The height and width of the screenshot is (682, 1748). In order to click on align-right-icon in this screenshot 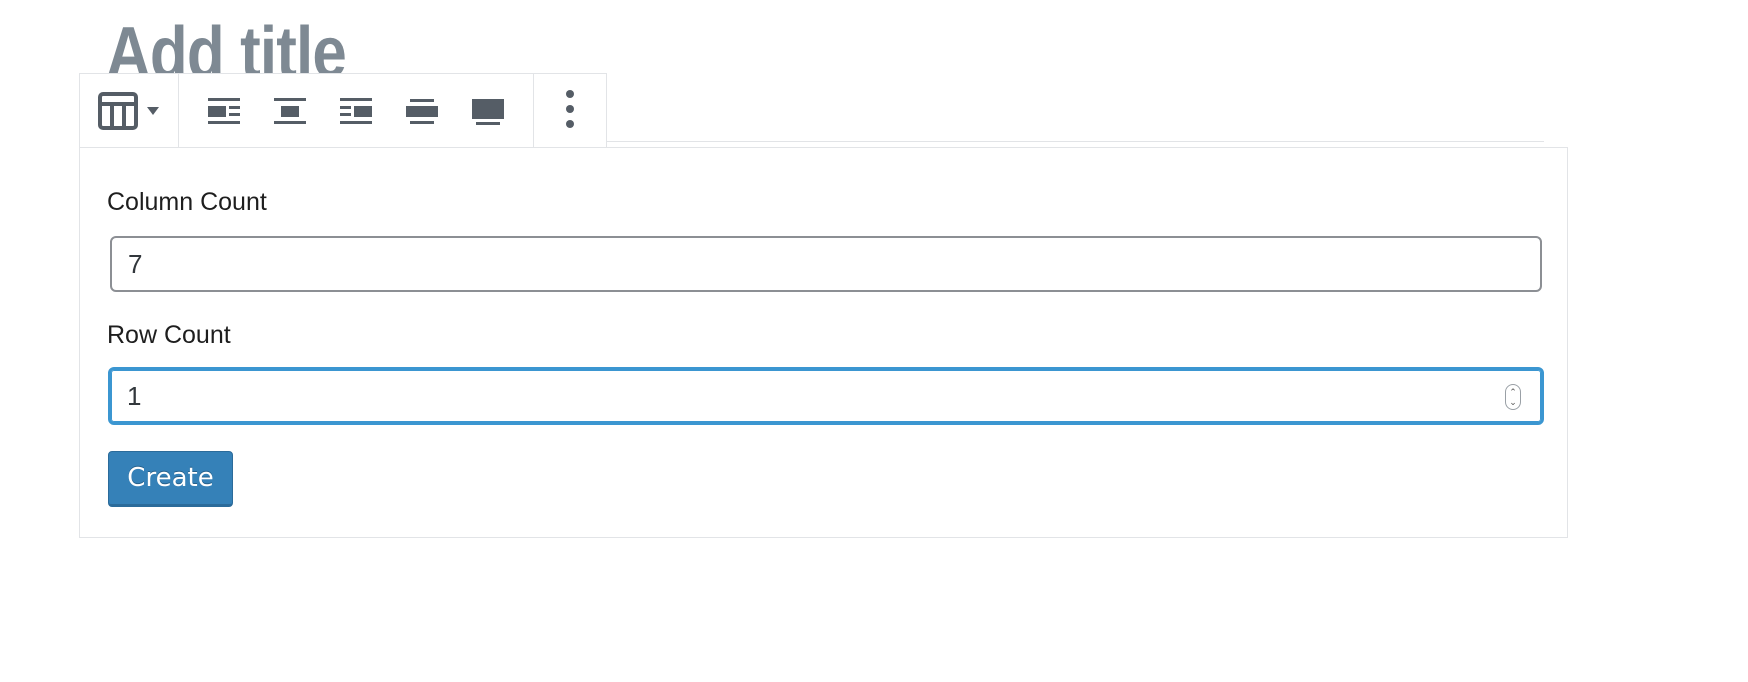, I will do `click(356, 111)`.